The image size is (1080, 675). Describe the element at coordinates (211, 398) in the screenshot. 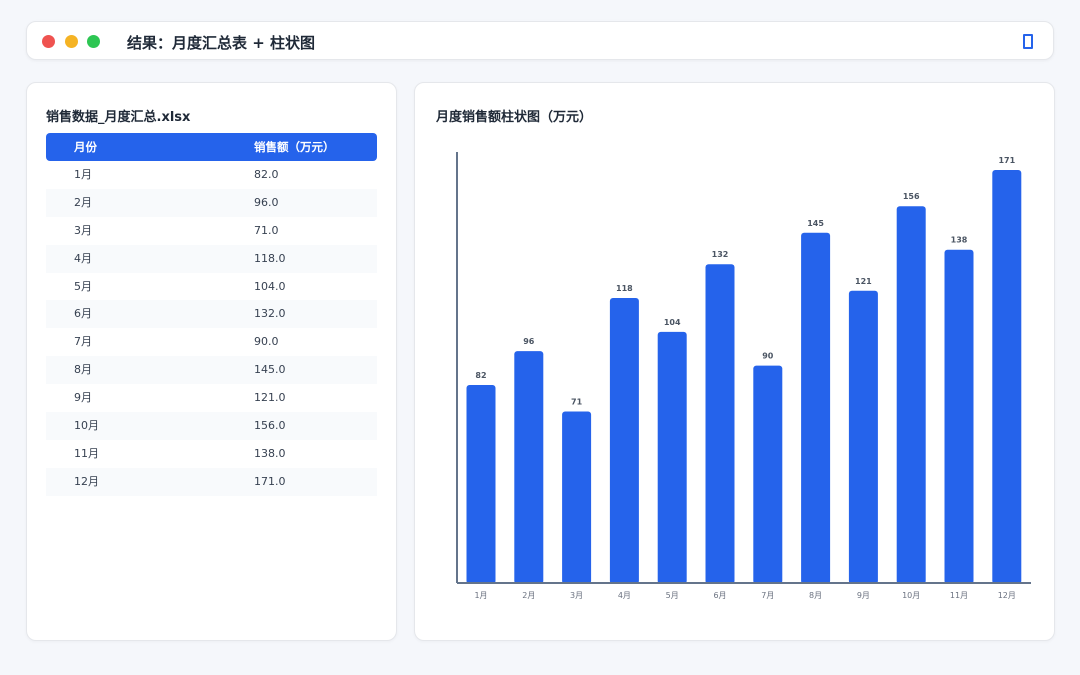

I see `table-row: 9月 121.0` at that location.